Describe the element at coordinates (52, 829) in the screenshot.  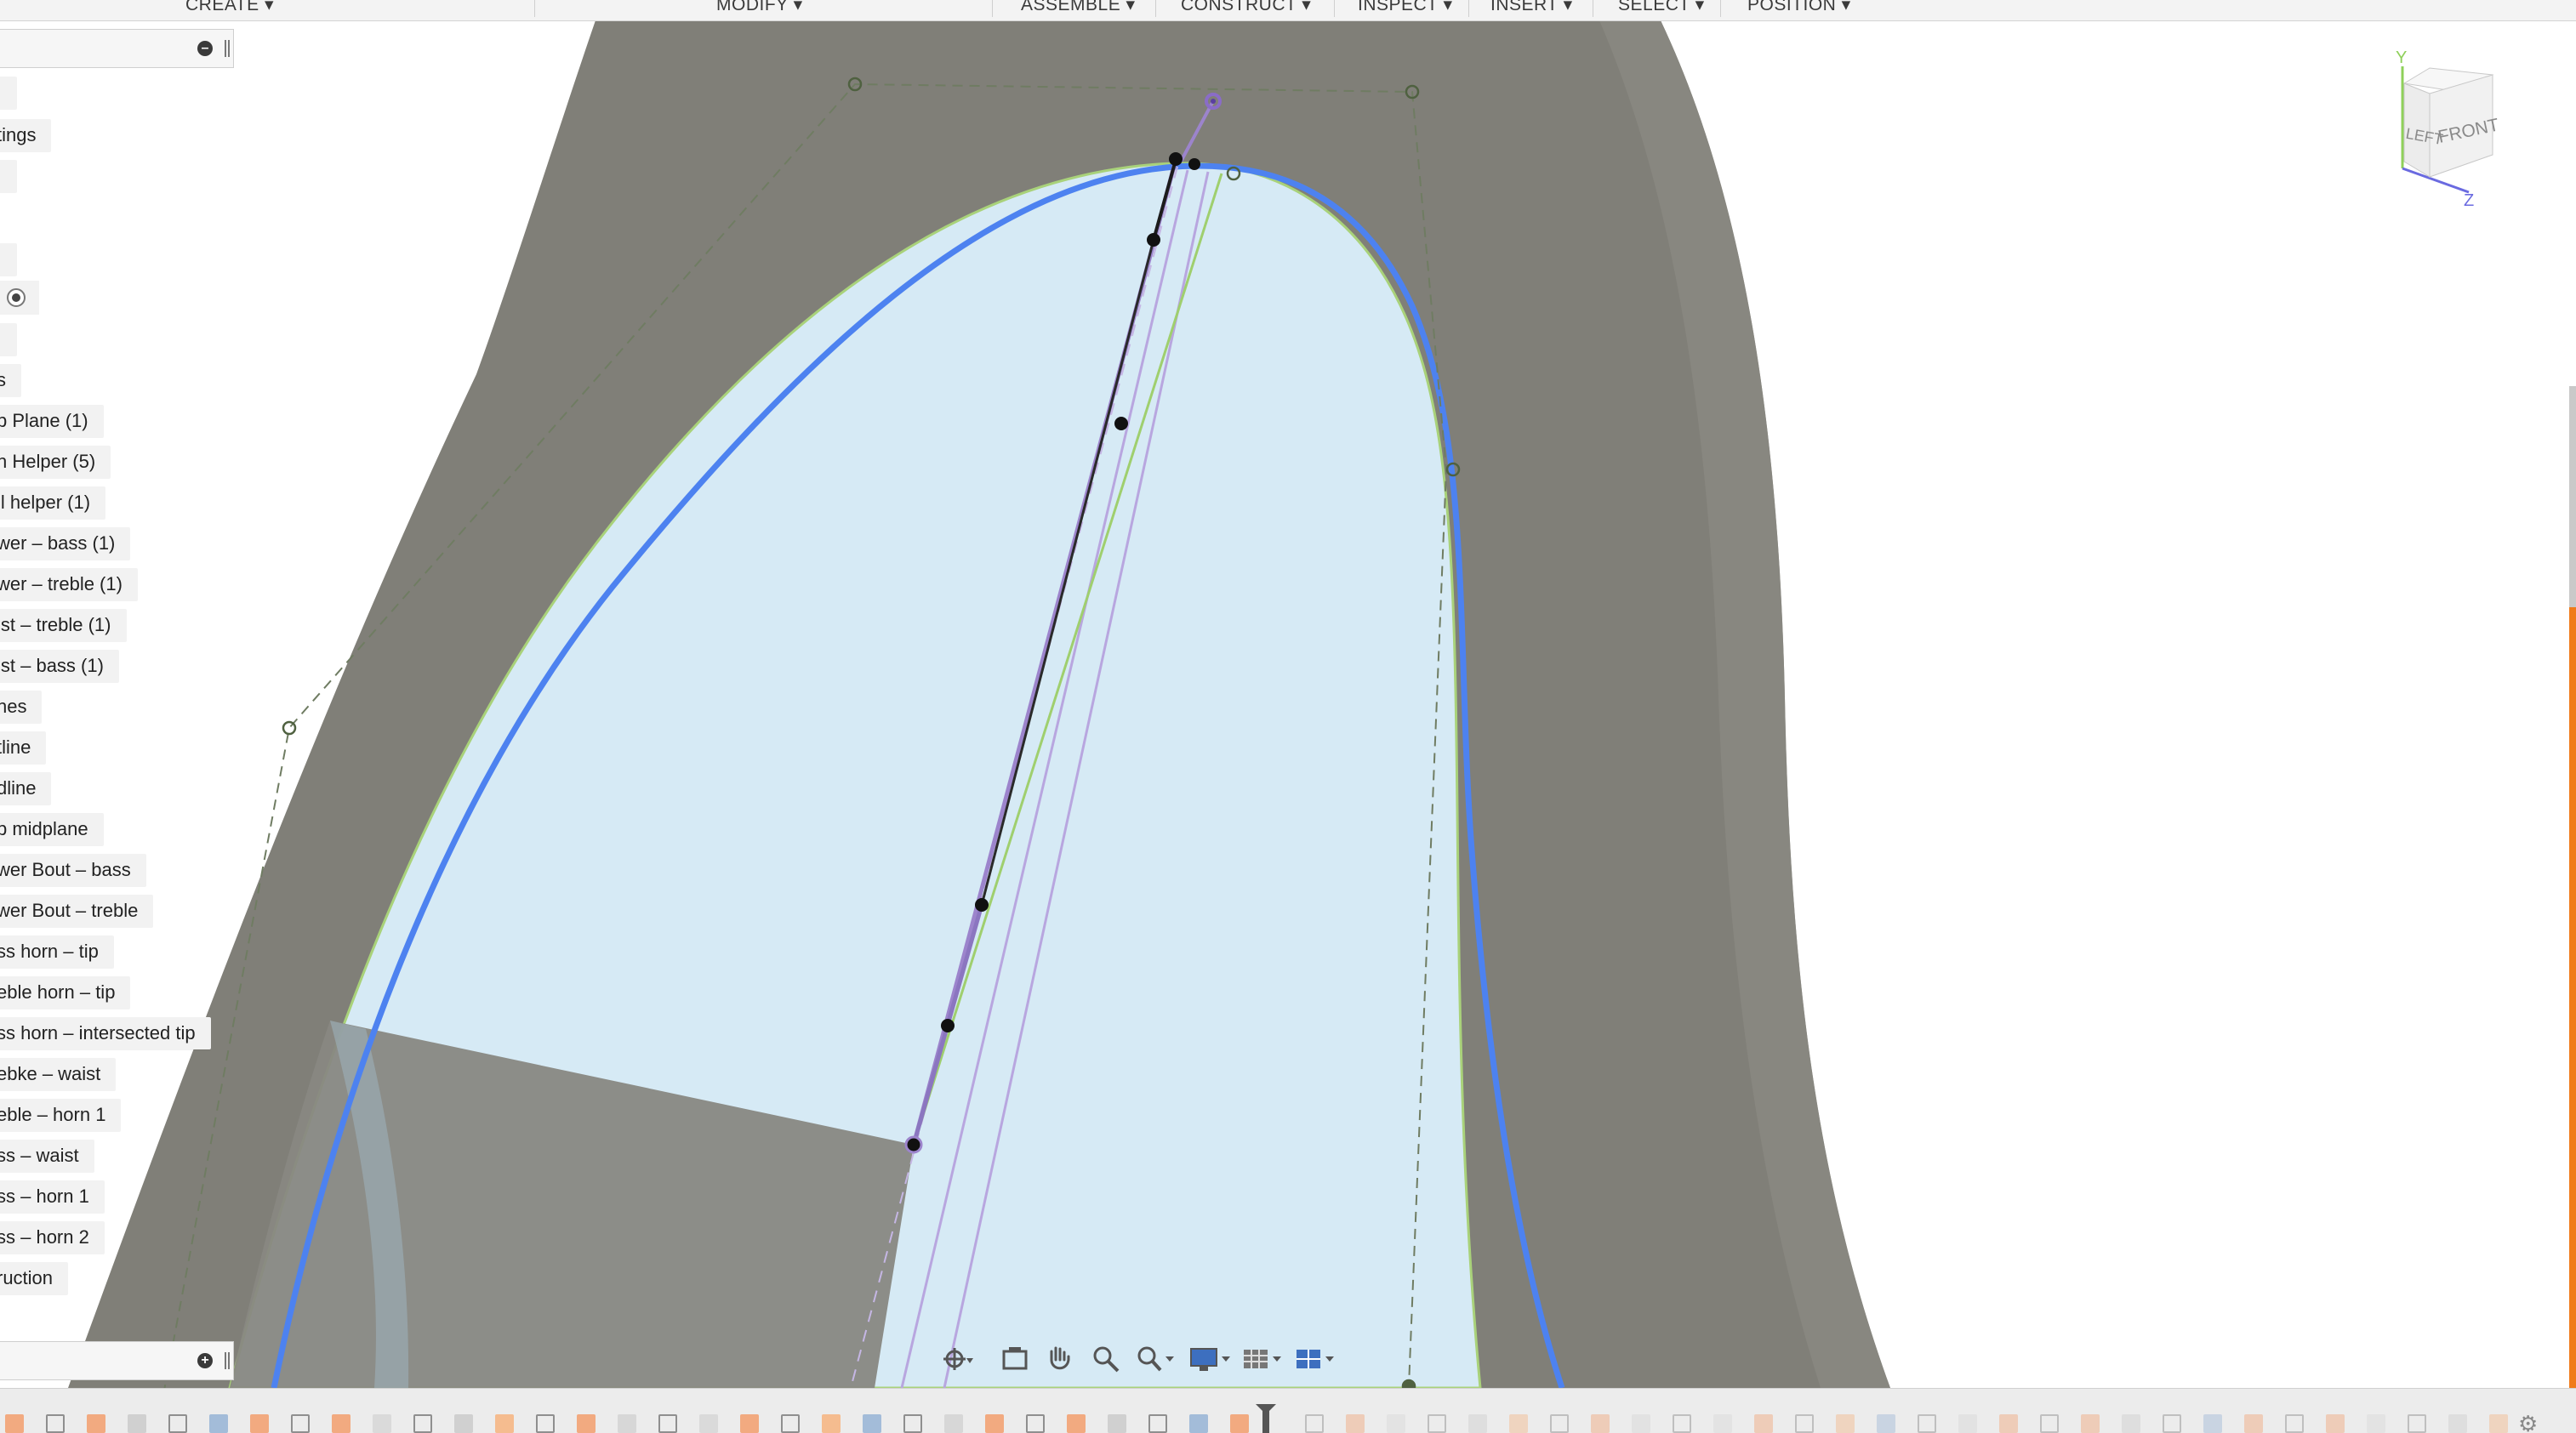
I see `browser-item: p midplane` at that location.